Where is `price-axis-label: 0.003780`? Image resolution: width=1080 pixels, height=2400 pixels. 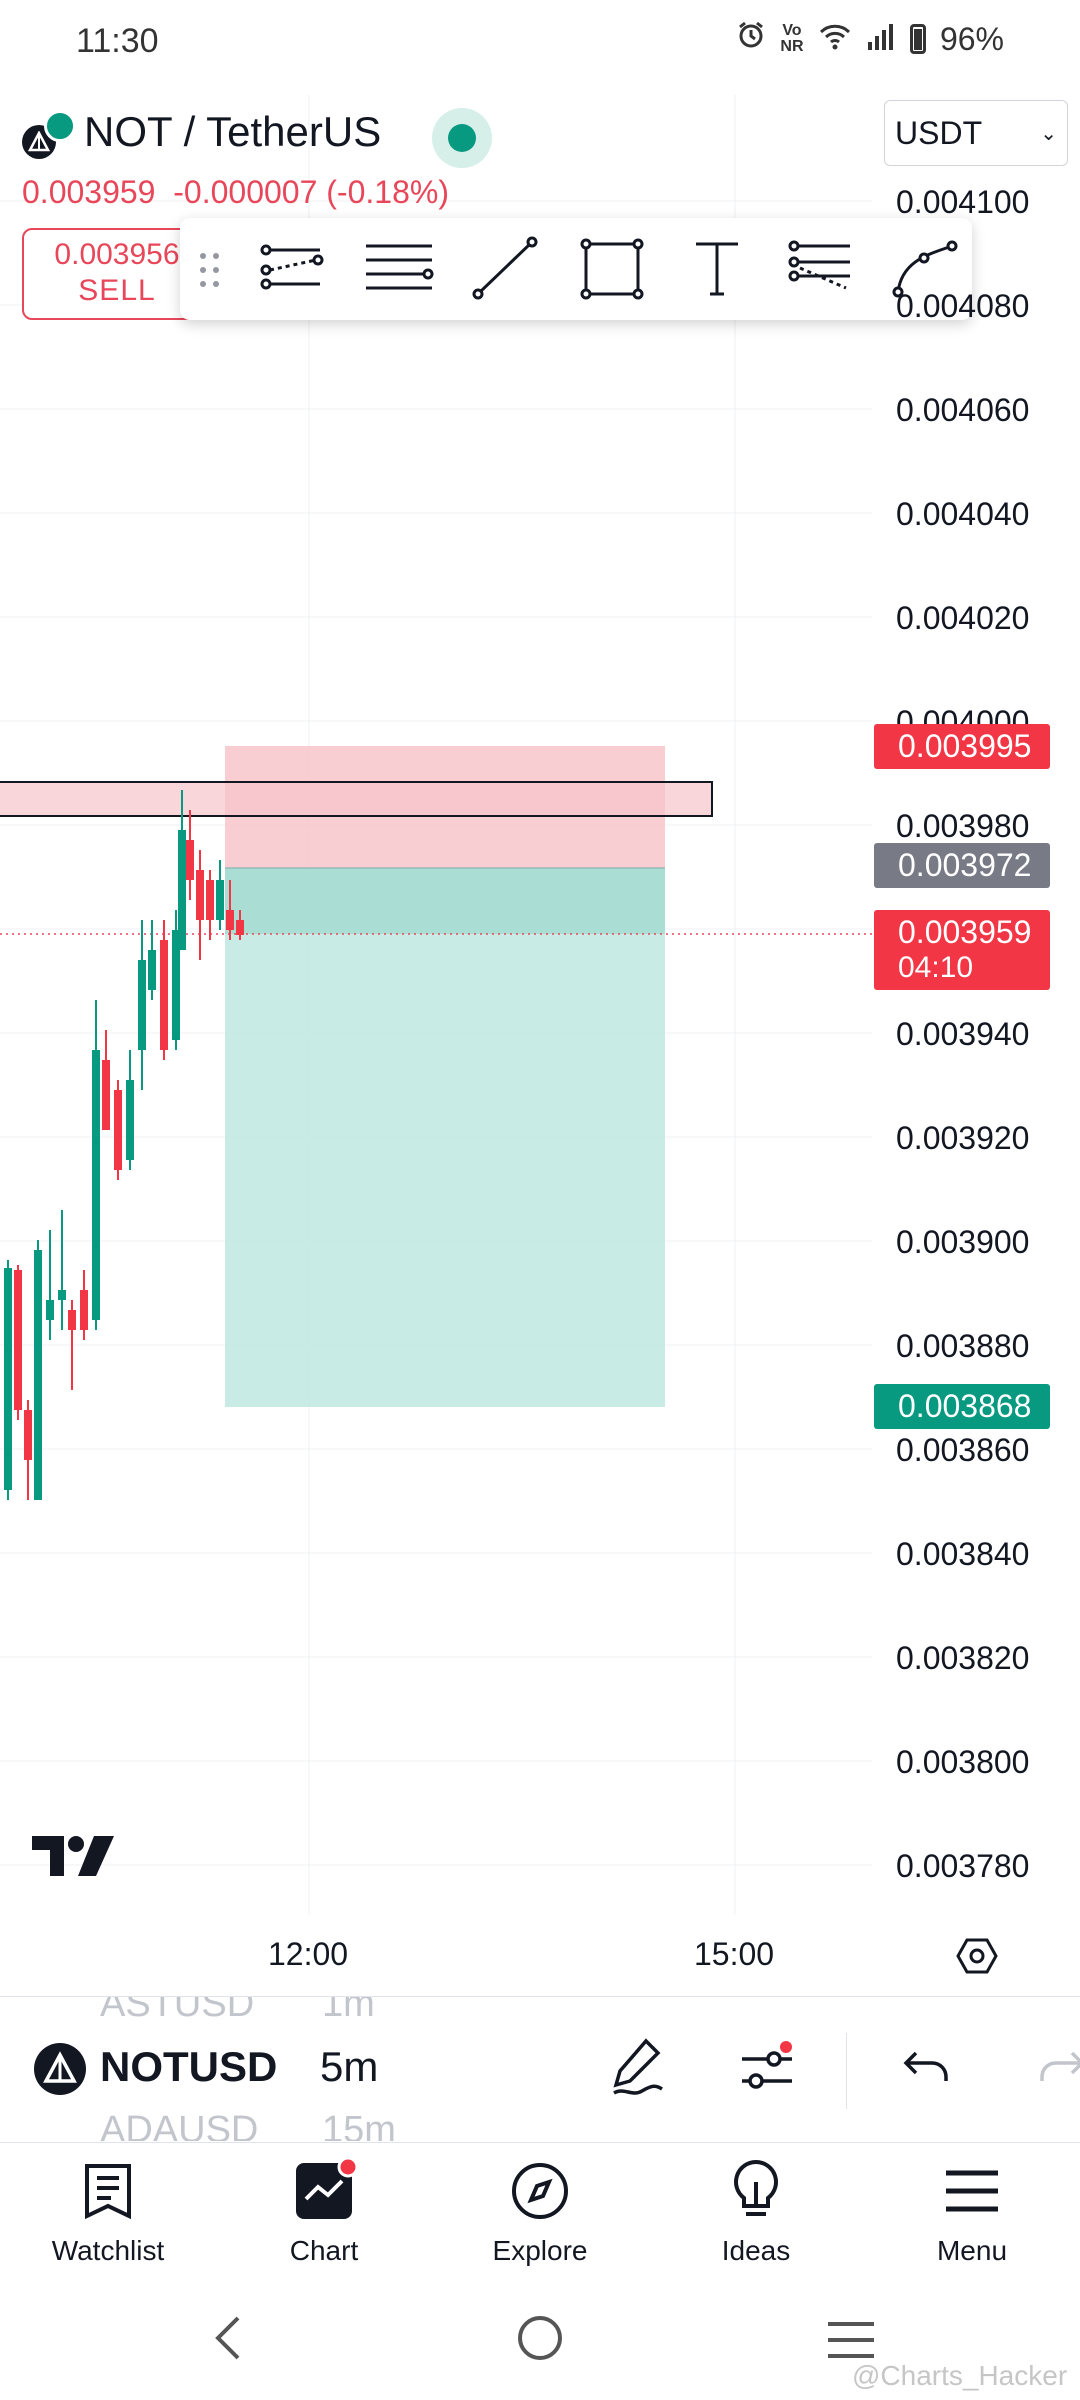
price-axis-label: 0.003780 is located at coordinates (963, 1866).